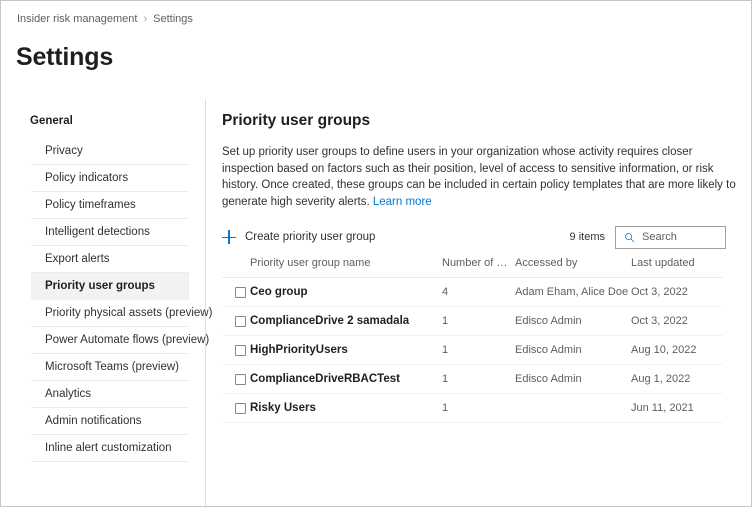  What do you see at coordinates (677, 350) in the screenshot?
I see `cell-last-updated: Aug 10, 2022` at bounding box center [677, 350].